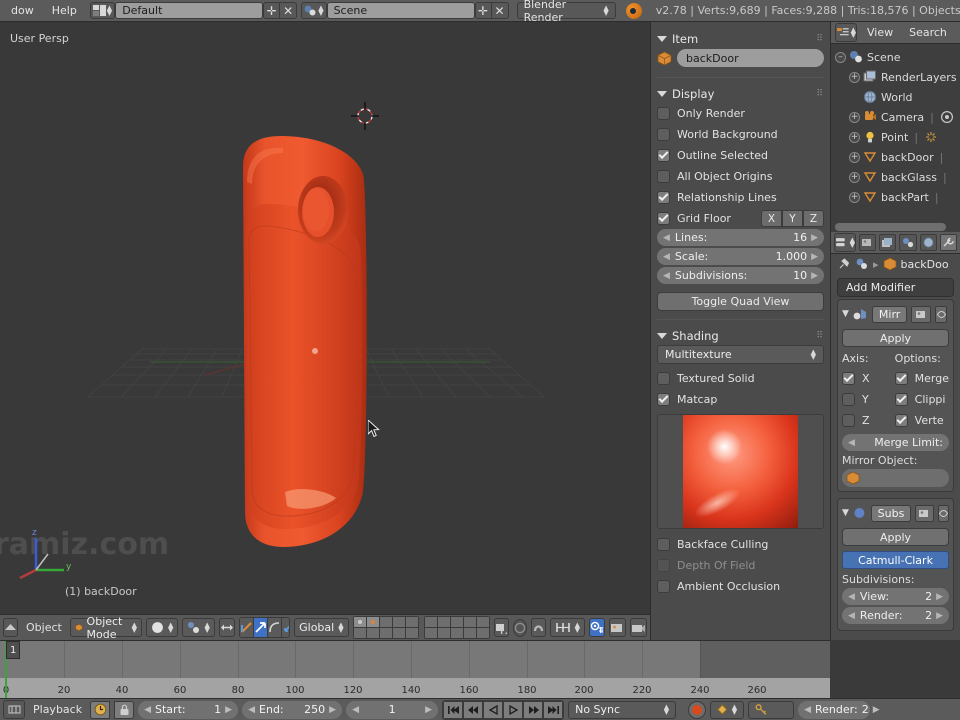 This screenshot has width=960, height=720. I want to click on item-collapse-triangle-icon, so click(662, 39).